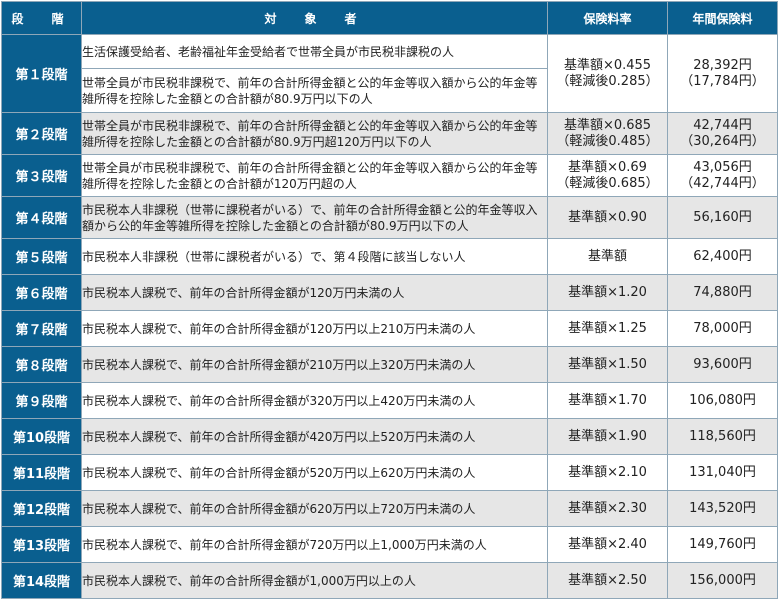 The height and width of the screenshot is (616, 778). I want to click on annual-cell: 131,040円, so click(722, 472).